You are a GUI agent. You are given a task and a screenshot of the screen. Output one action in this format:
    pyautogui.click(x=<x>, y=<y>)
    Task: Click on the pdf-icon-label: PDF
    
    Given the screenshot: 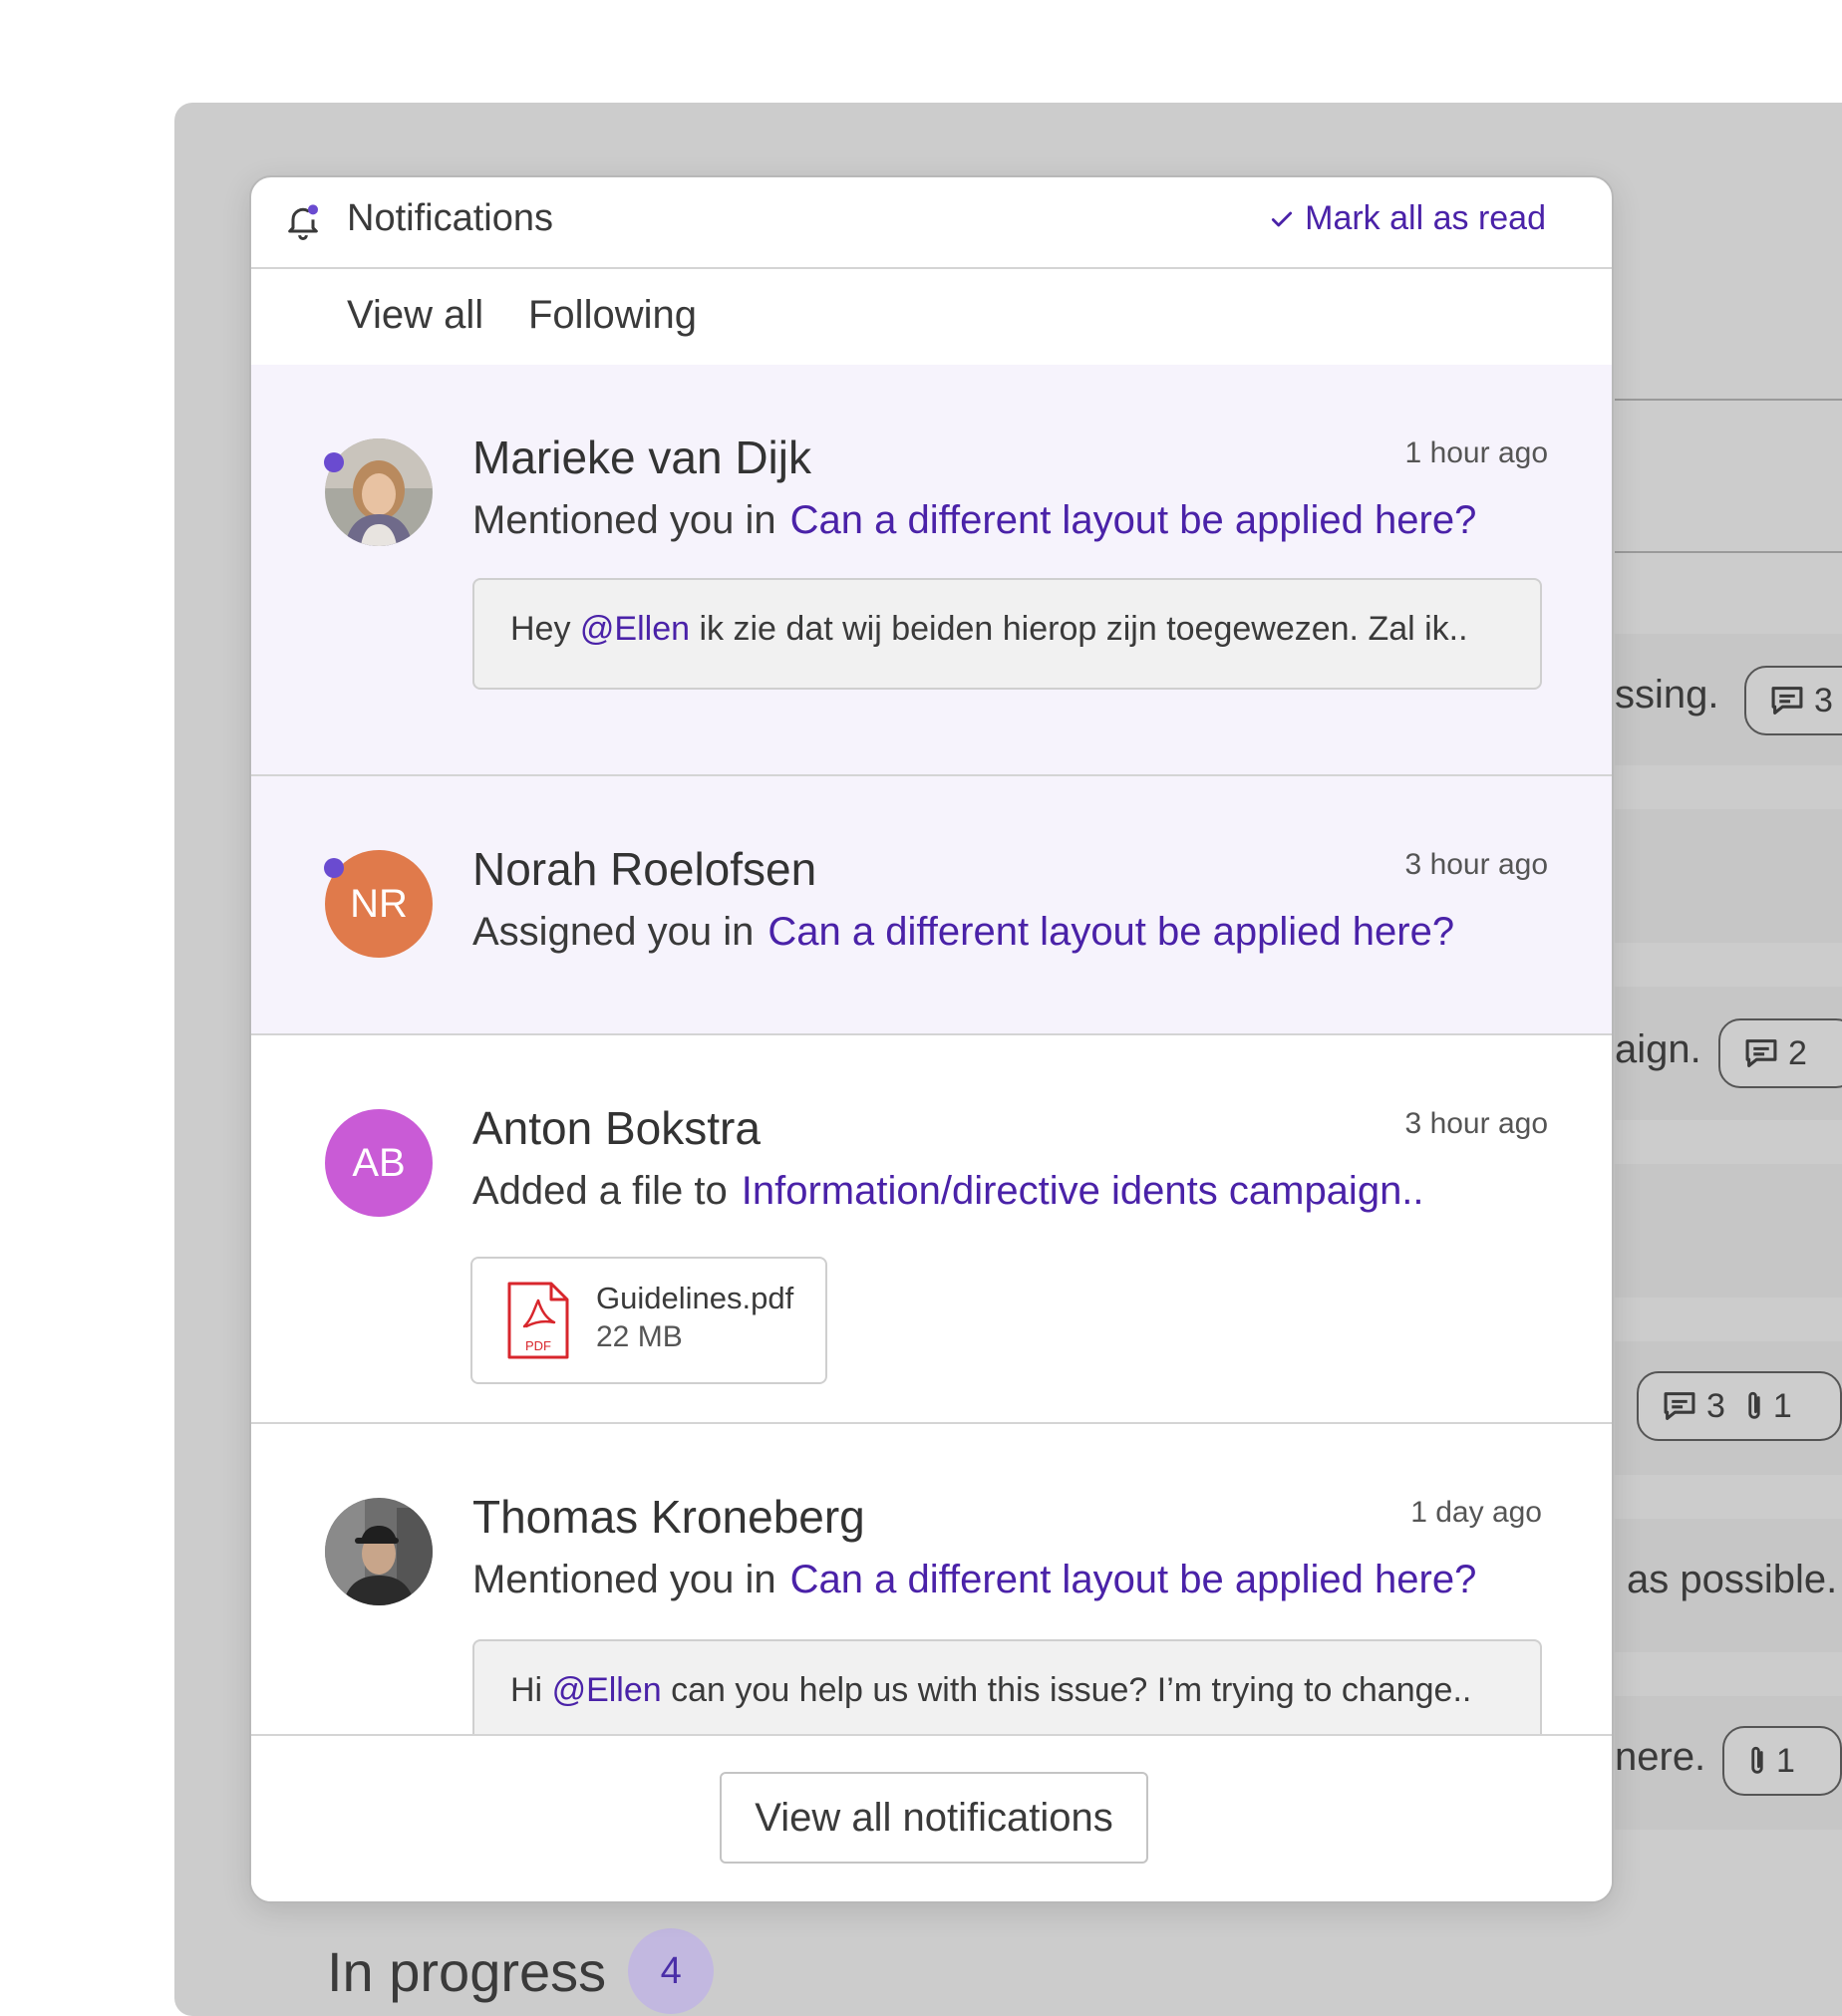 What is the action you would take?
    pyautogui.click(x=538, y=1346)
    